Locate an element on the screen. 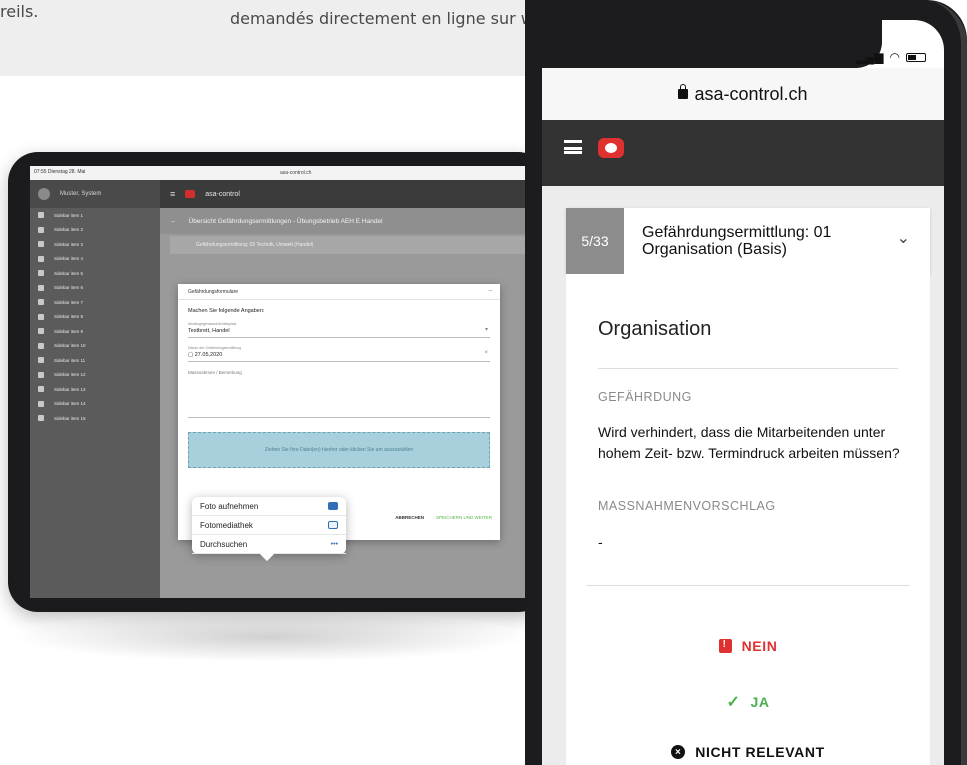 This screenshot has height=765, width=967. sidebar-item: Sidebar item 11 is located at coordinates (95, 360).